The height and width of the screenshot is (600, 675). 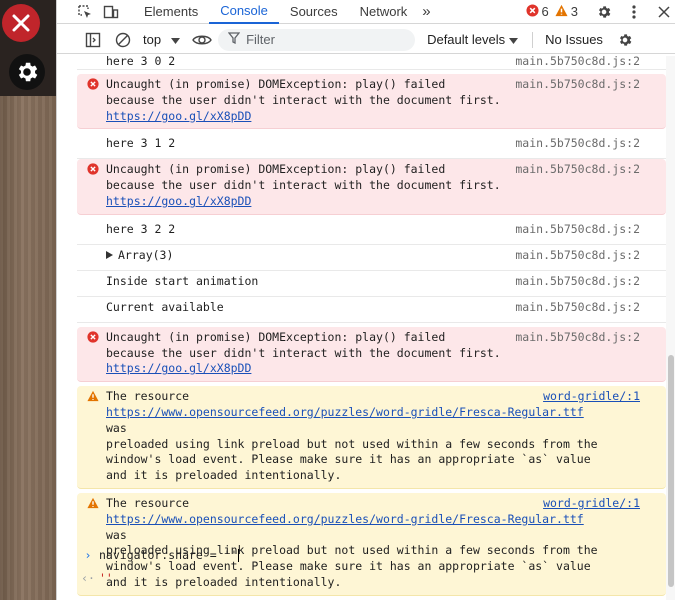 I want to click on warning-count: 3, so click(x=574, y=11).